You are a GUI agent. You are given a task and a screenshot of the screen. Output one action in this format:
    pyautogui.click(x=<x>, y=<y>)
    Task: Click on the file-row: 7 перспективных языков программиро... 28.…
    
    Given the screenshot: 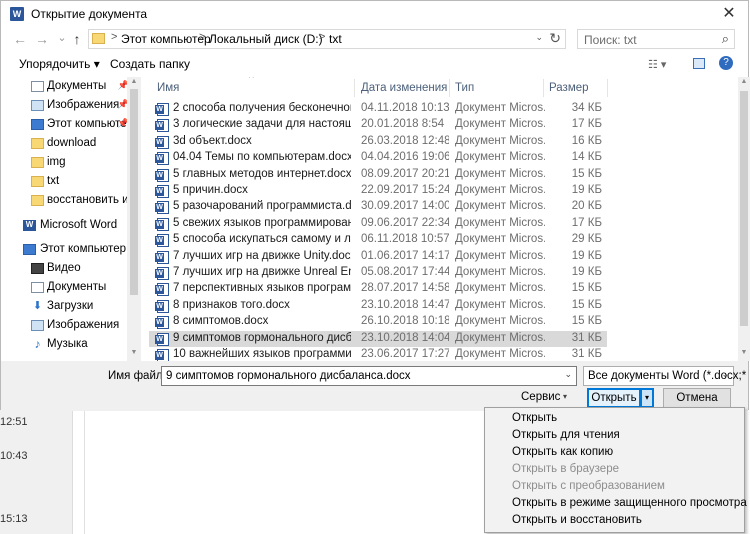 What is the action you would take?
    pyautogui.click(x=378, y=289)
    